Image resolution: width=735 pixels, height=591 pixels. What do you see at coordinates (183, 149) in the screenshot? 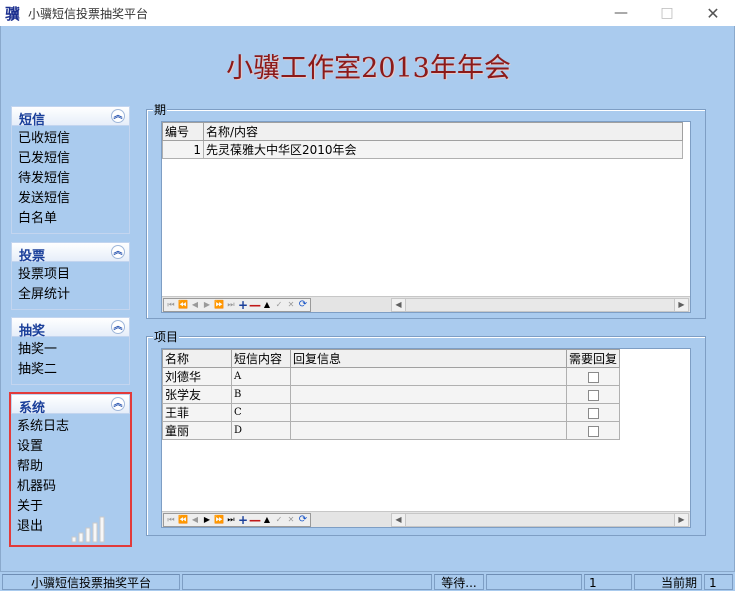
I see `cell-id: 1` at bounding box center [183, 149].